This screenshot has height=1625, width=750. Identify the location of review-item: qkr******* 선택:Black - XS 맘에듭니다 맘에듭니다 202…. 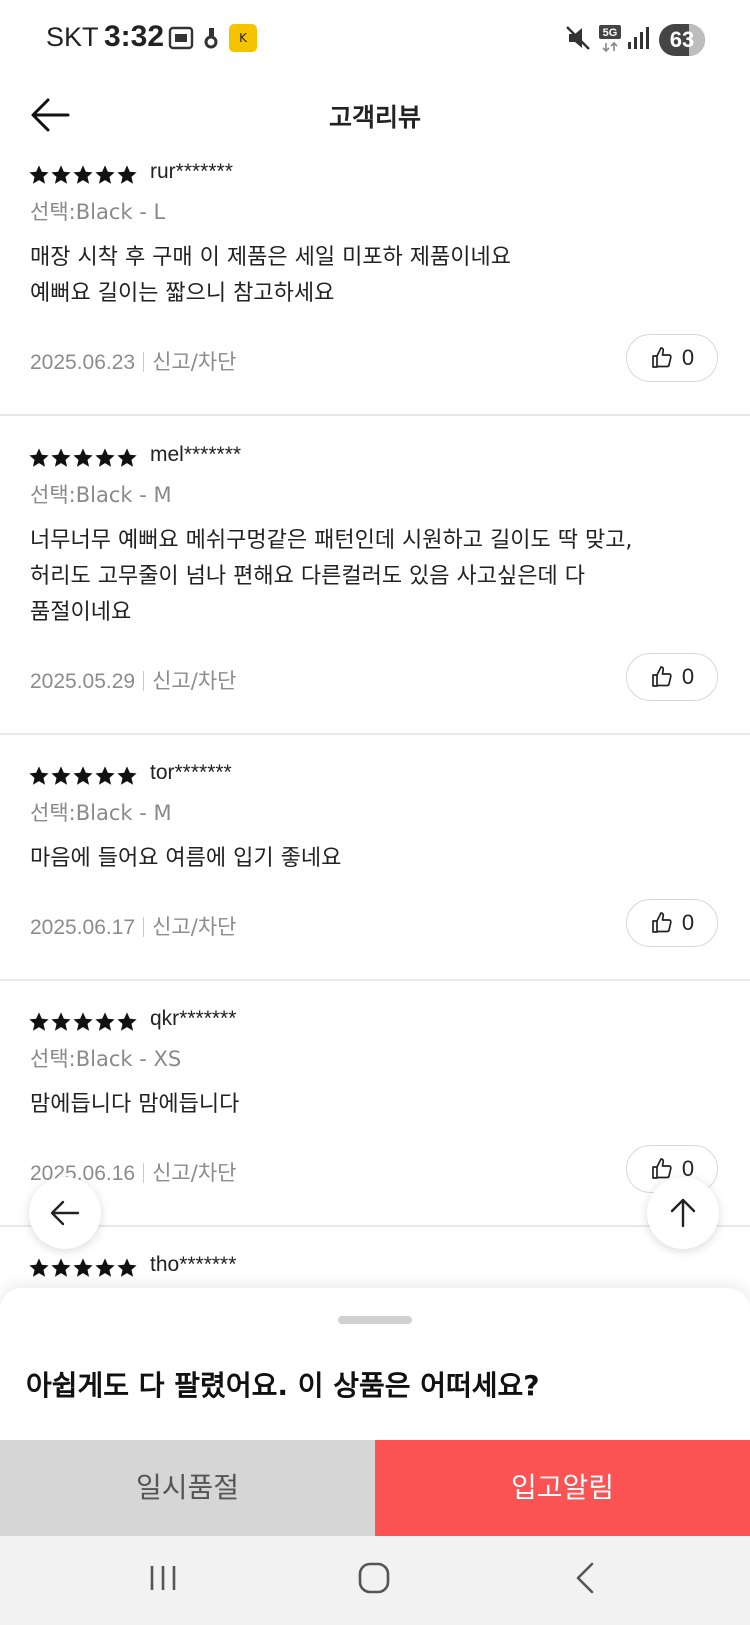
(375, 1117).